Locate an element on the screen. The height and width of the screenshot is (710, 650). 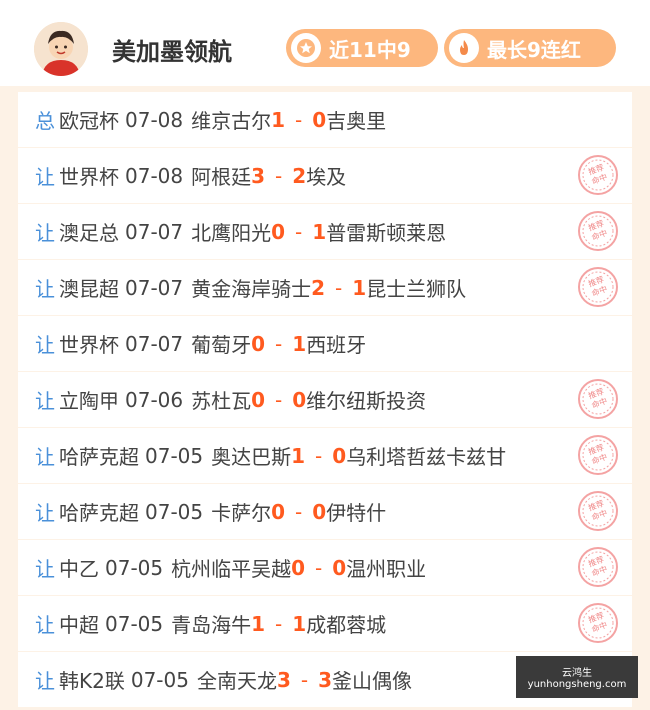
home-score: 3 is located at coordinates (258, 175).